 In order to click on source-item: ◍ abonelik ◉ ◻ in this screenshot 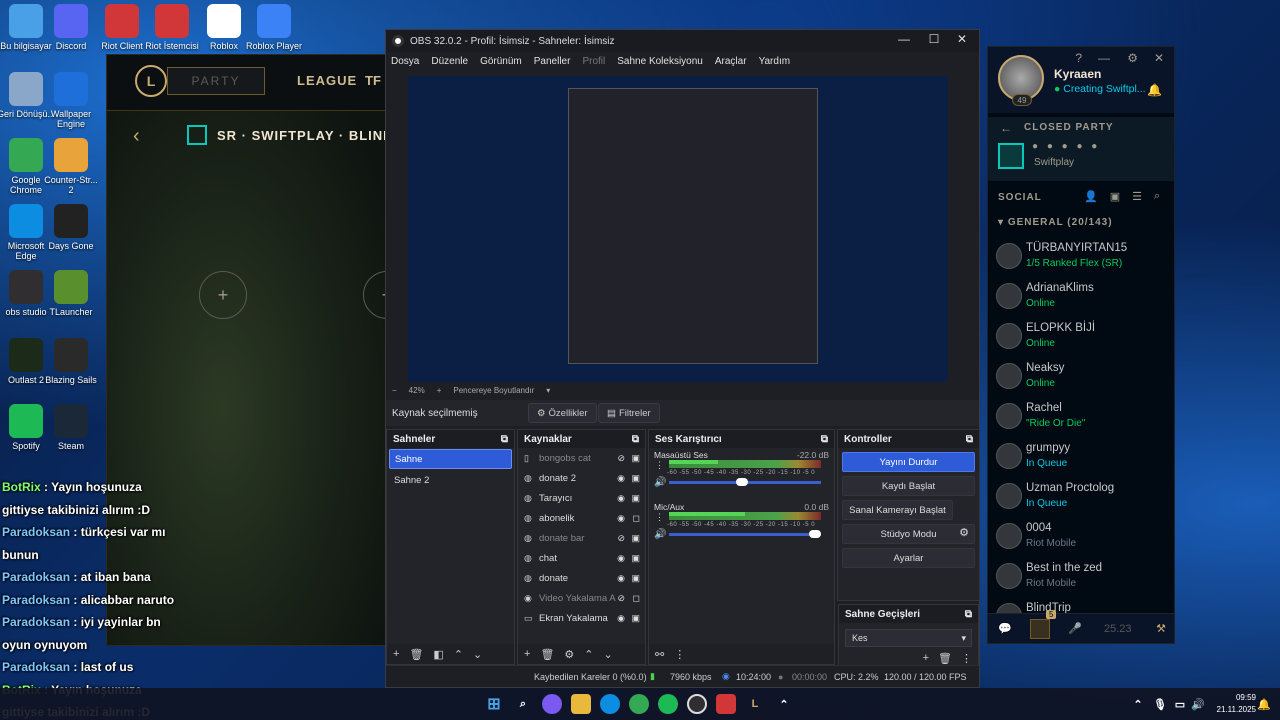, I will do `click(581, 518)`.